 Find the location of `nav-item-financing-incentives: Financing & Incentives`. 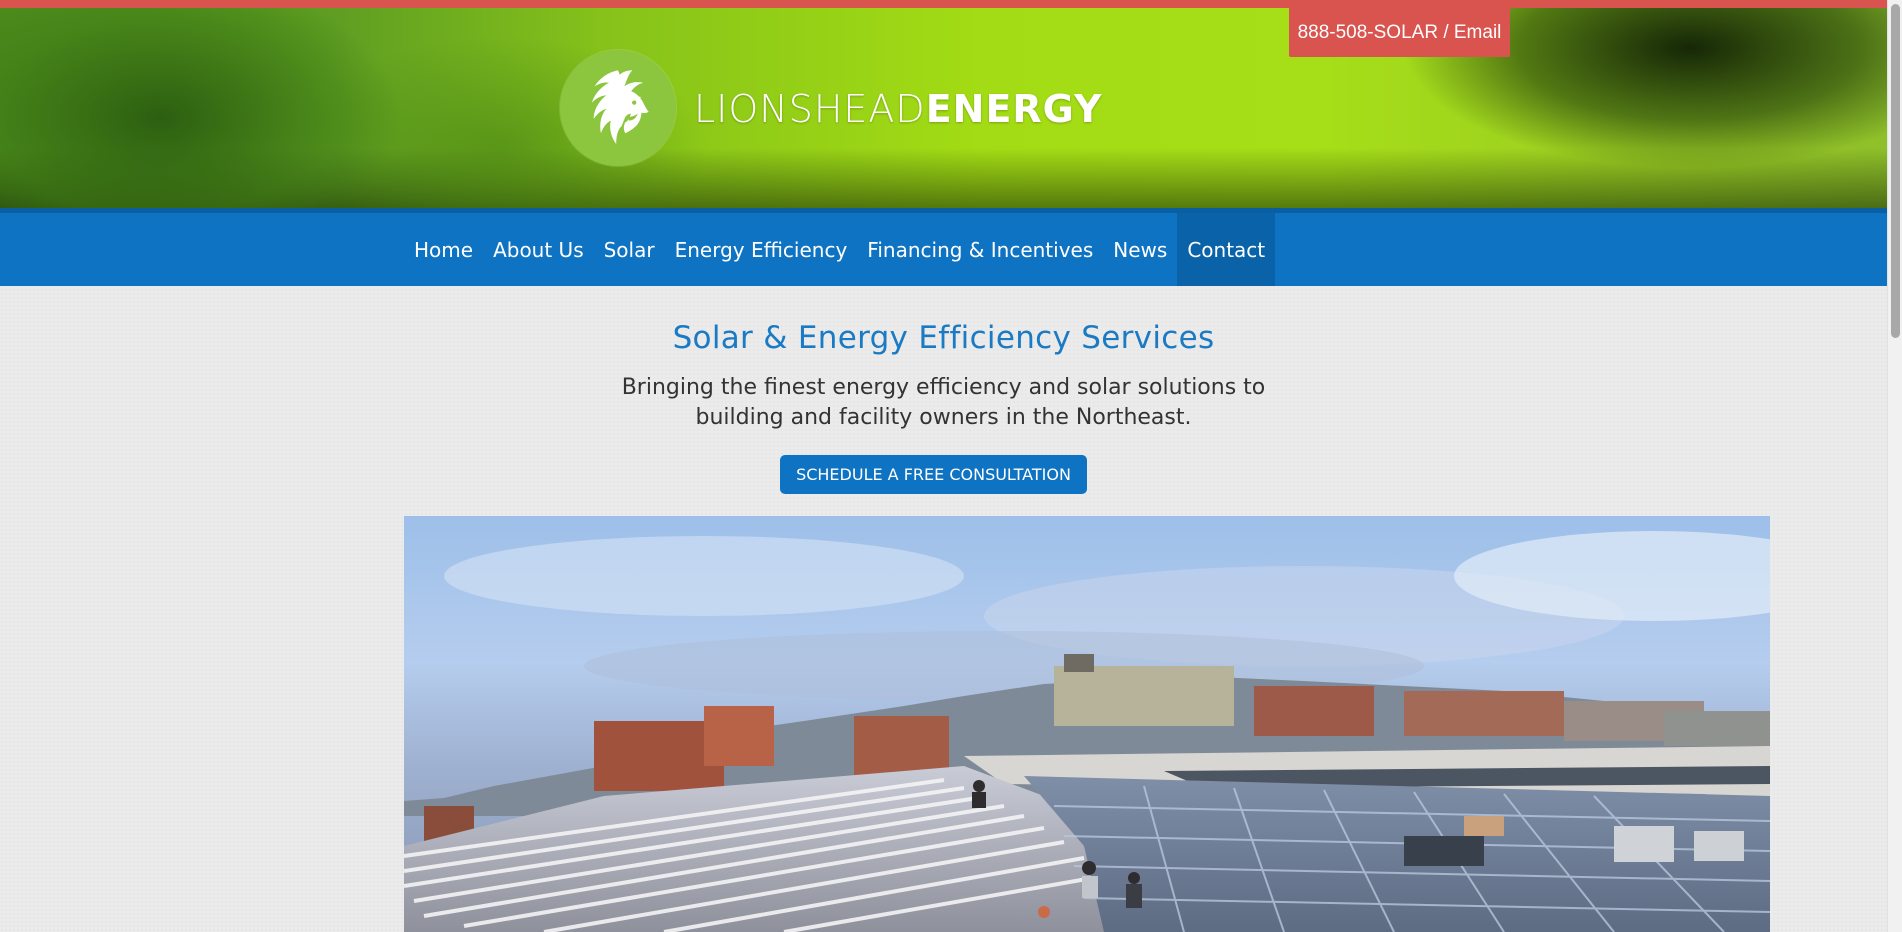

nav-item-financing-incentives: Financing & Incentives is located at coordinates (980, 249).